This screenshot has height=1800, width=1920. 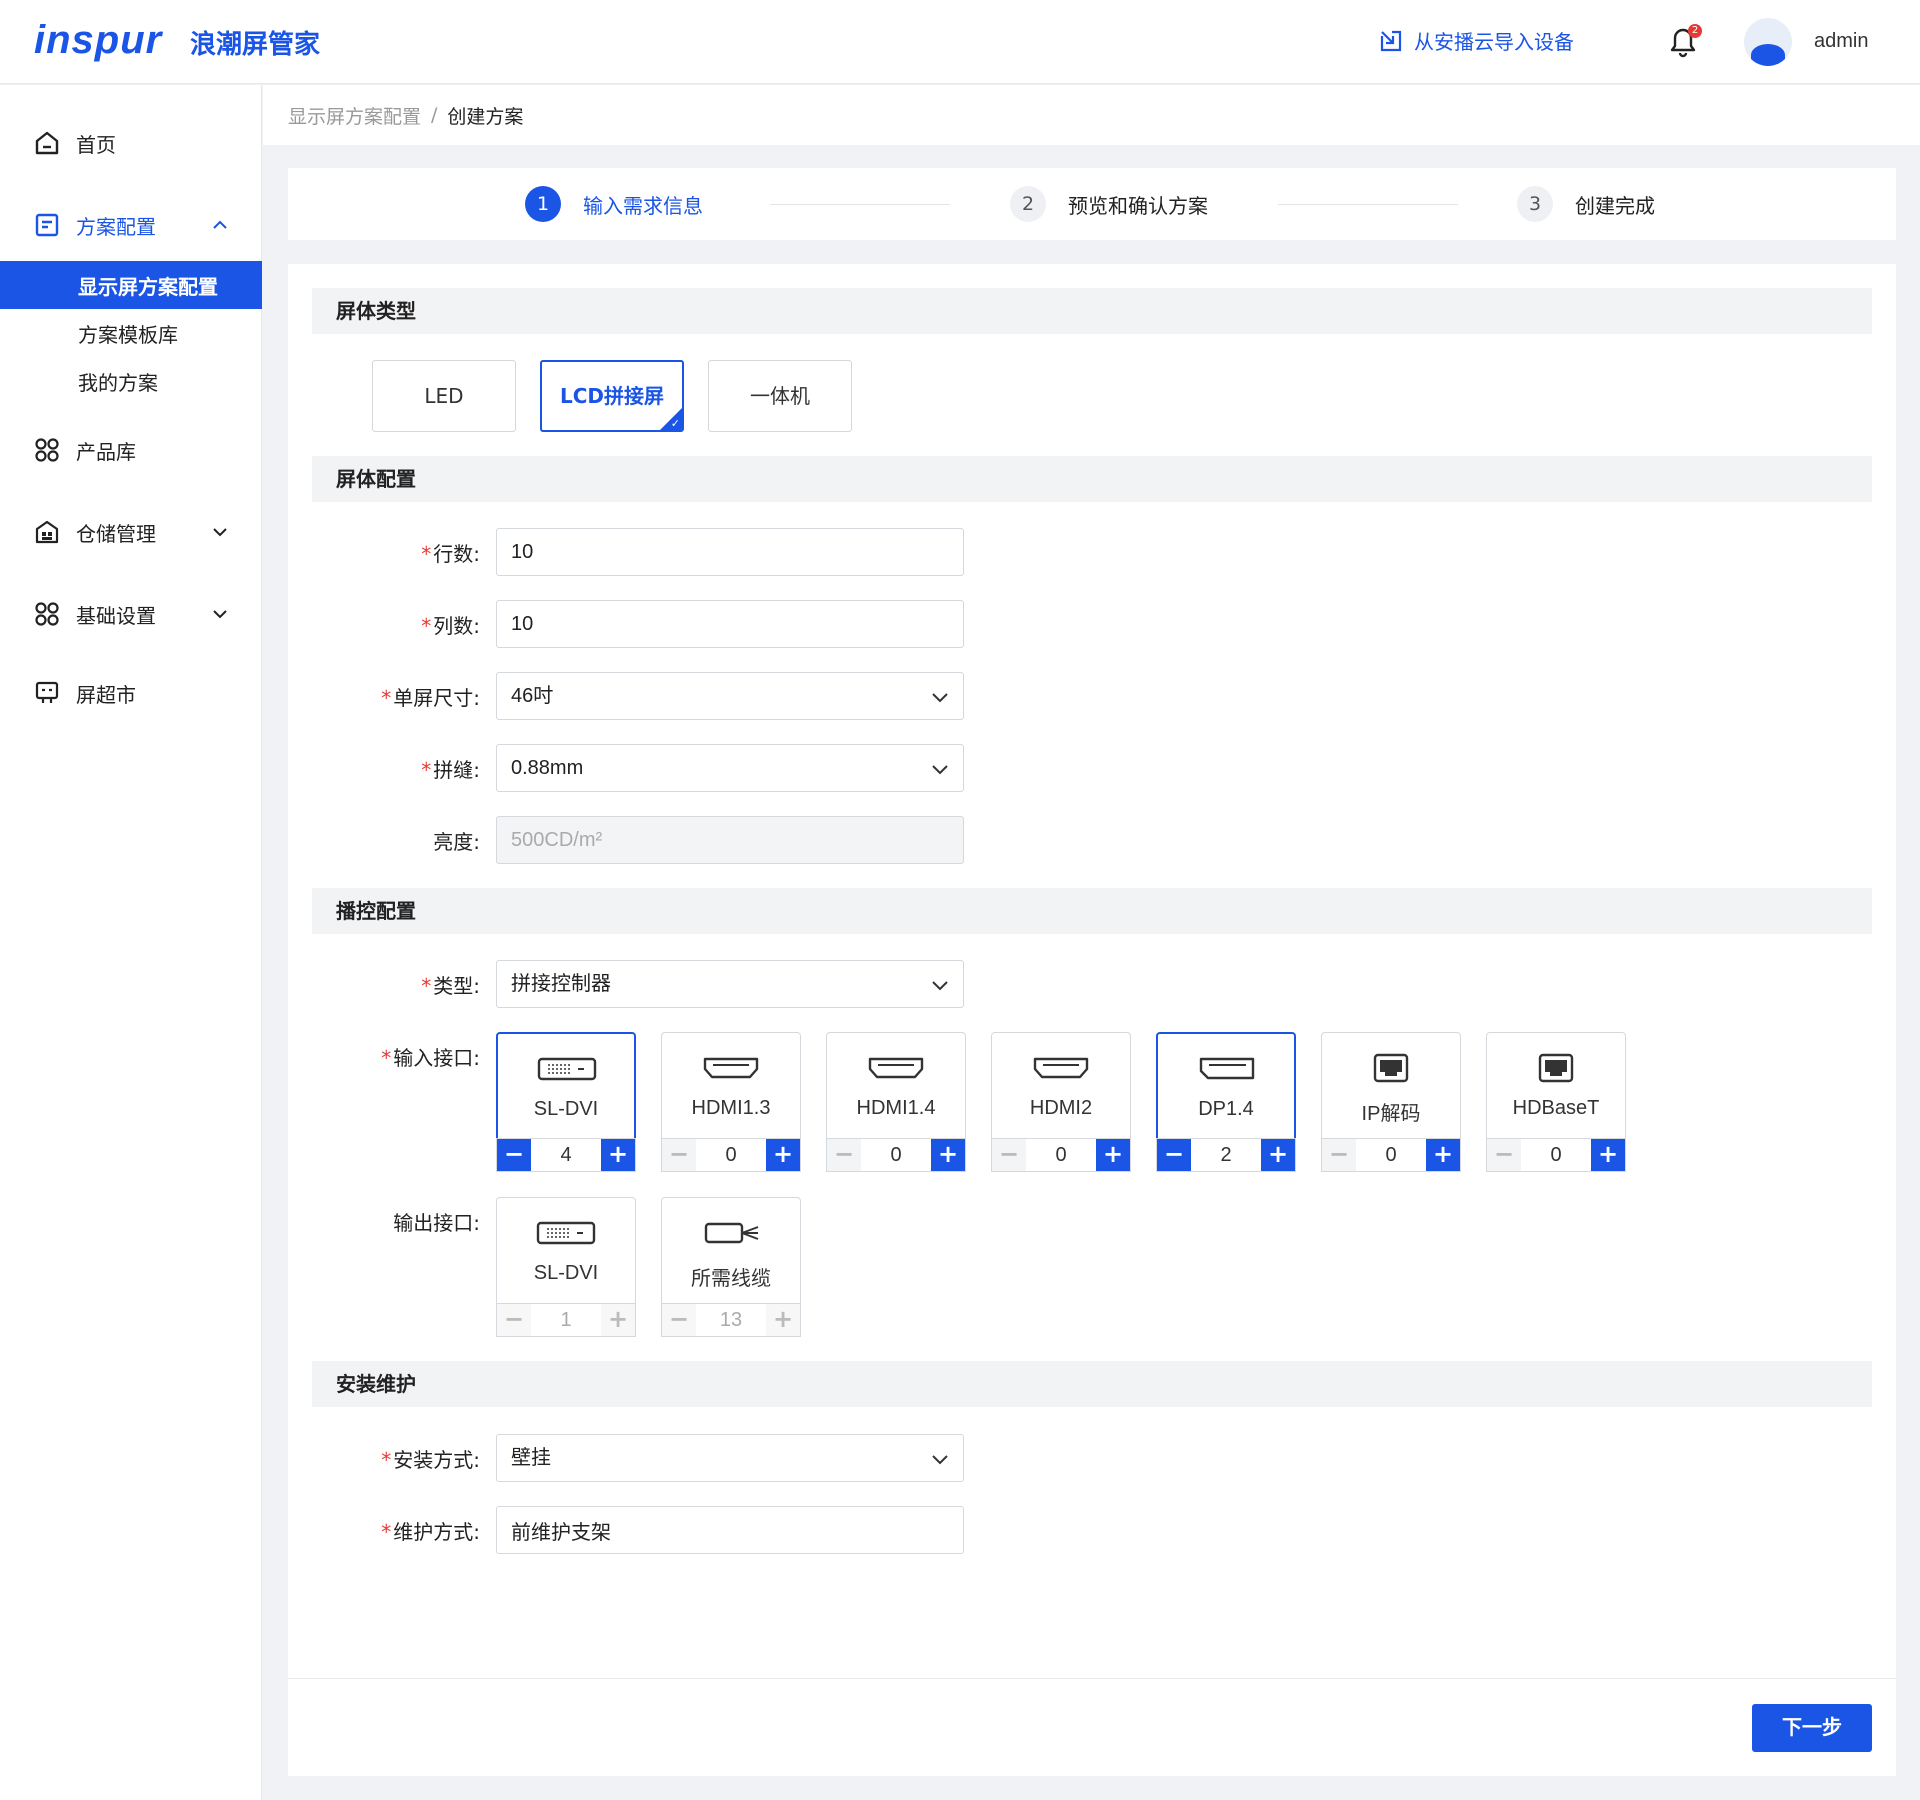 What do you see at coordinates (1092, 1678) in the screenshot?
I see `footer-divider` at bounding box center [1092, 1678].